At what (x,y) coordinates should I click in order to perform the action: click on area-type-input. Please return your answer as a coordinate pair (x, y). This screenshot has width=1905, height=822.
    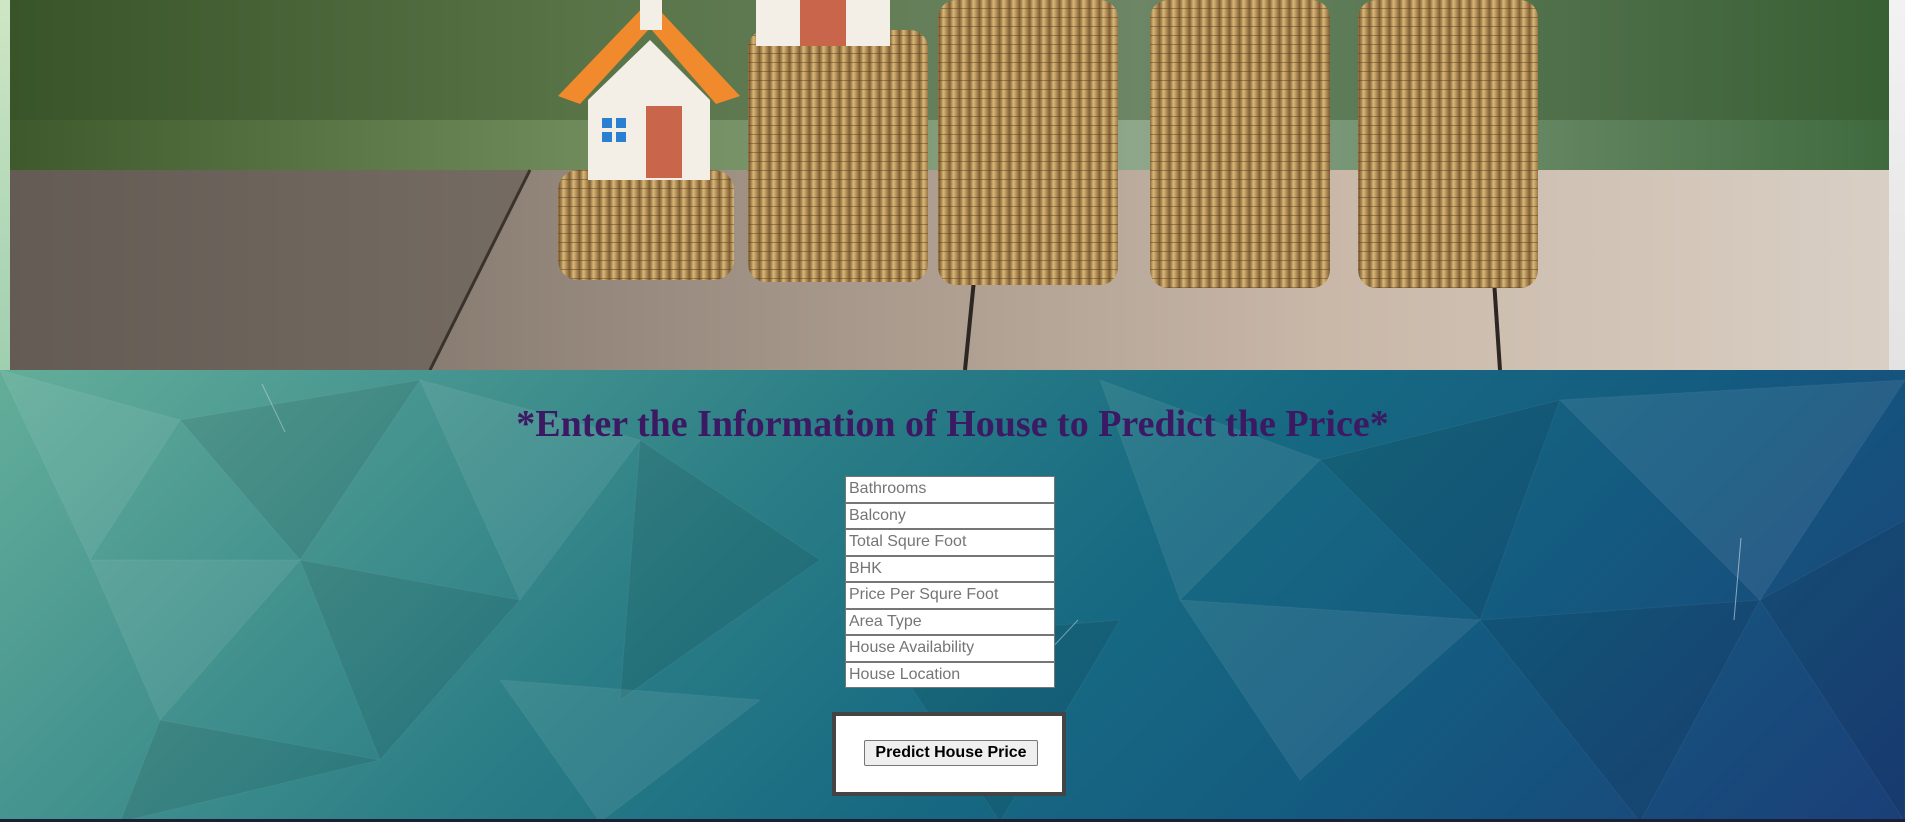
    Looking at the image, I should click on (950, 621).